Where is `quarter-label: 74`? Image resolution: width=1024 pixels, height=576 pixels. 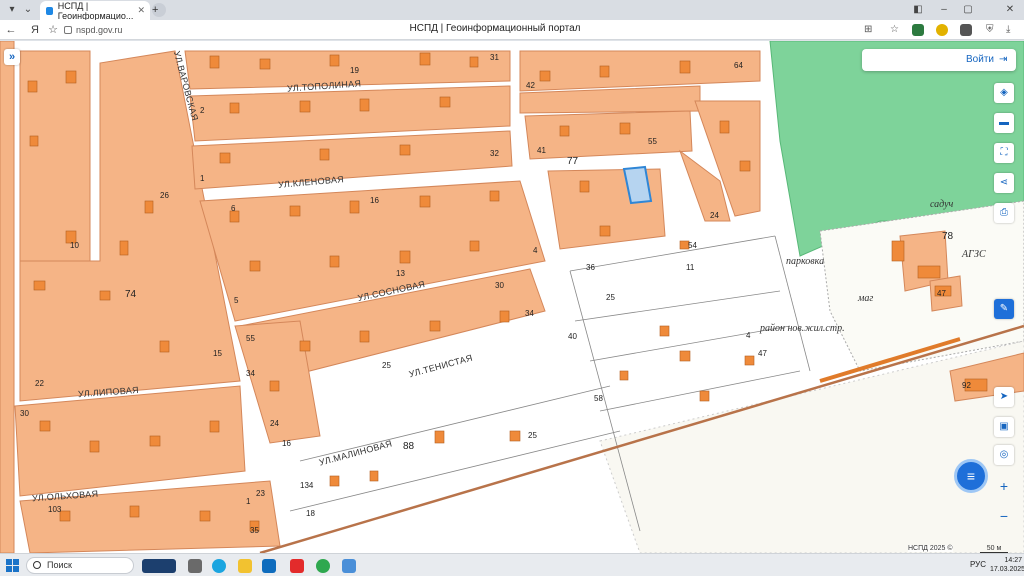
quarter-label: 74 is located at coordinates (131, 294).